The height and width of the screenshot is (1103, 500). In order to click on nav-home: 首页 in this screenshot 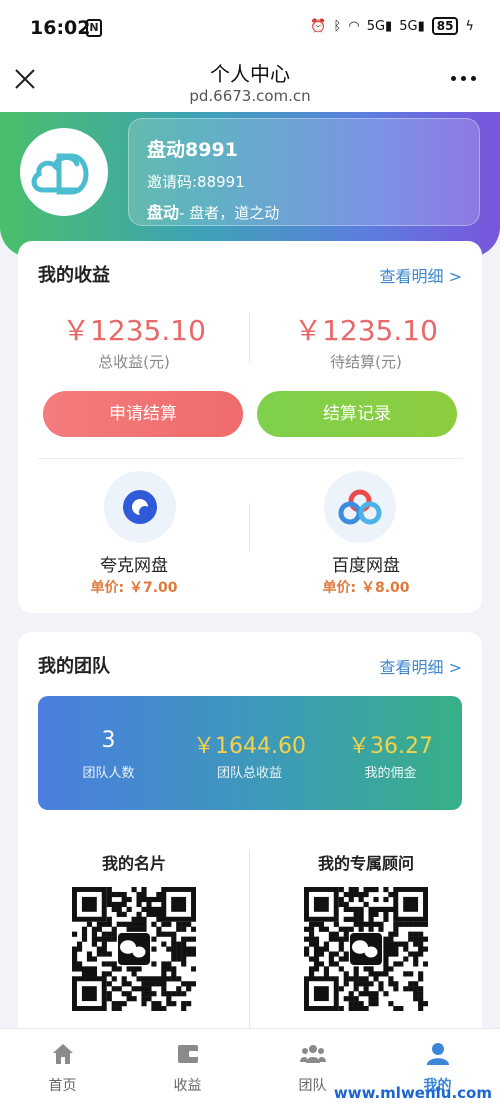, I will do `click(62, 1066)`.